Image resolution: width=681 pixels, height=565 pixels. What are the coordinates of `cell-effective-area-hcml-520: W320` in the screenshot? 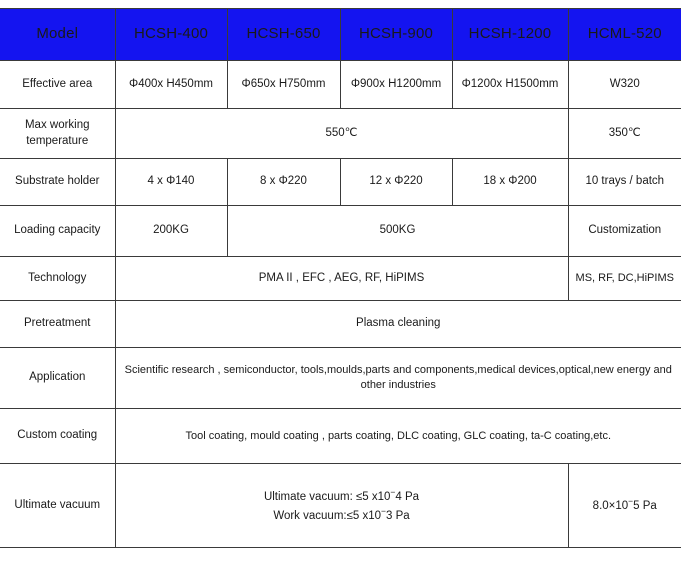 It's located at (624, 84).